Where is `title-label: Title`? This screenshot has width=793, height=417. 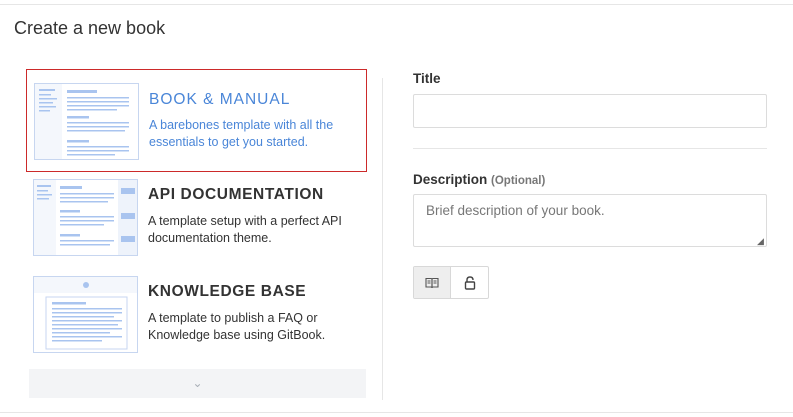 title-label: Title is located at coordinates (427, 78).